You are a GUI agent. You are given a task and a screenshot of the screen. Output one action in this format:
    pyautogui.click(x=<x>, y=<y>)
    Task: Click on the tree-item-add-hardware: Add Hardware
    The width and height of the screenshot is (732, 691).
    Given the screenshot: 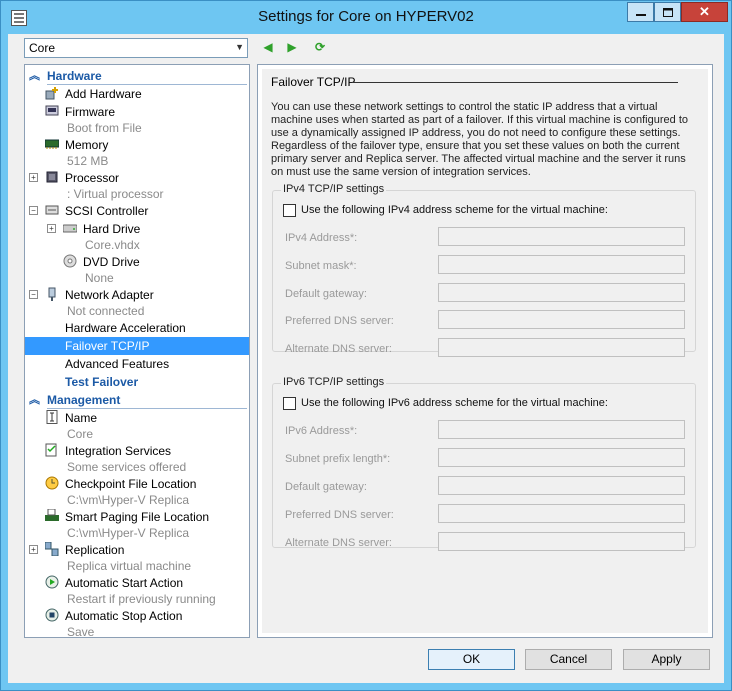 What is the action you would take?
    pyautogui.click(x=137, y=94)
    